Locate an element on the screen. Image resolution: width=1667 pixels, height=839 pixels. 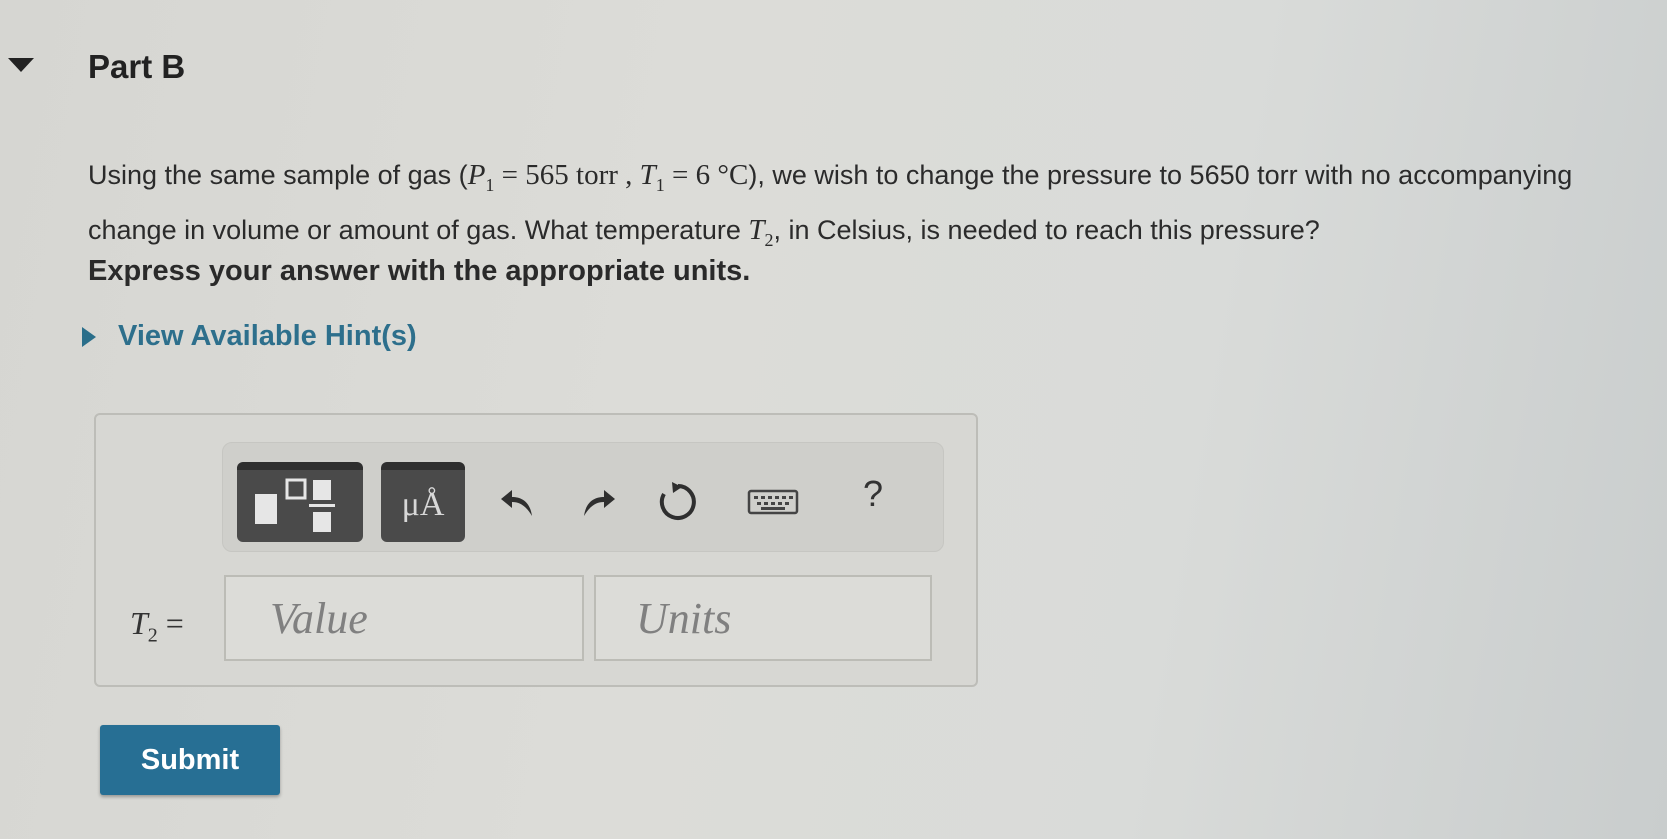
undo-button is located at coordinates (518, 502).